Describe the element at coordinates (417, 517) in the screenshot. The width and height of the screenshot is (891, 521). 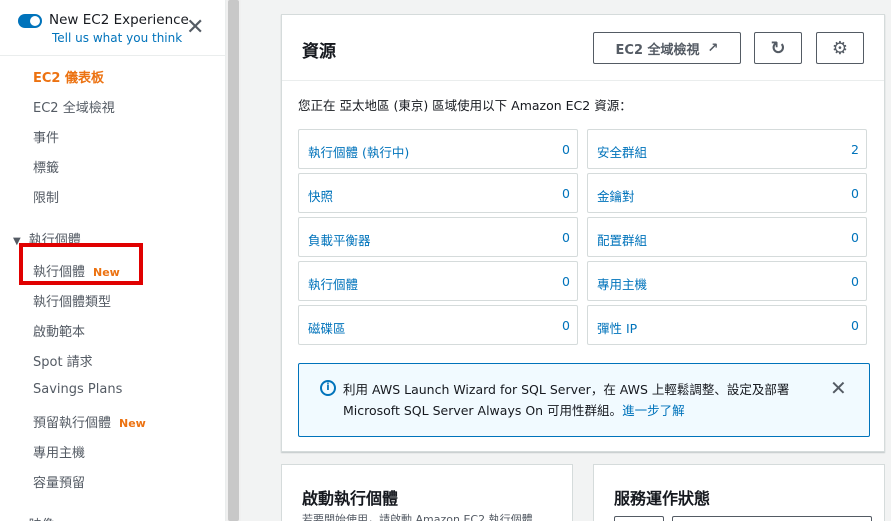
I see `launch-instance-subtitle: 若要開始使用，請啟動 Amazon EC2 執行個體` at that location.